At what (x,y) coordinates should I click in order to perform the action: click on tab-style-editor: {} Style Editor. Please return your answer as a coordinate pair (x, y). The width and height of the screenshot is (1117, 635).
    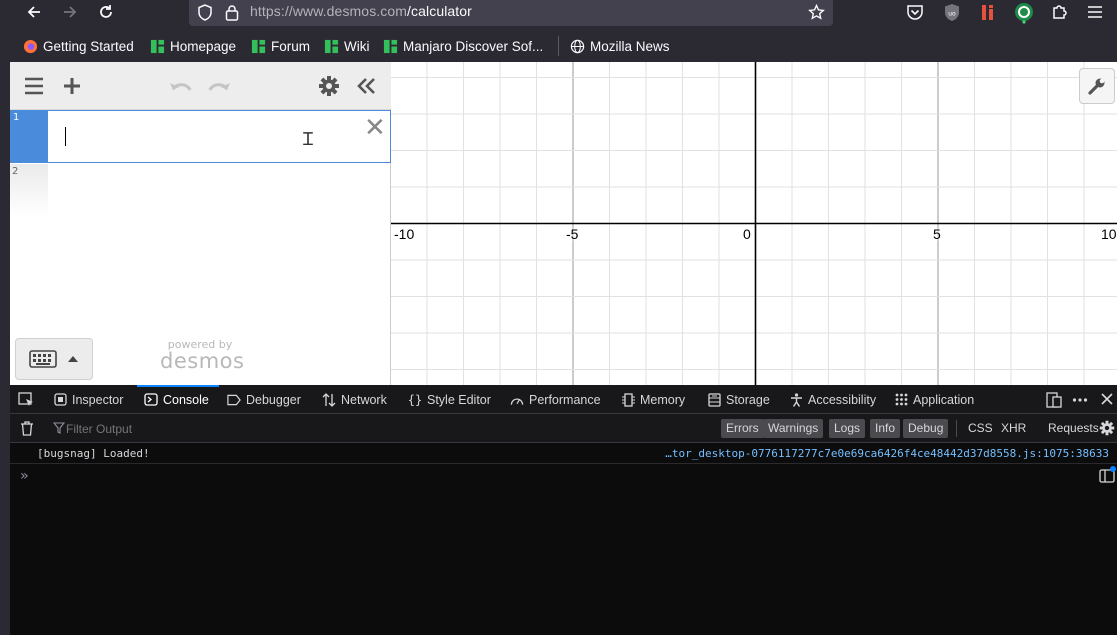
    Looking at the image, I should click on (449, 399).